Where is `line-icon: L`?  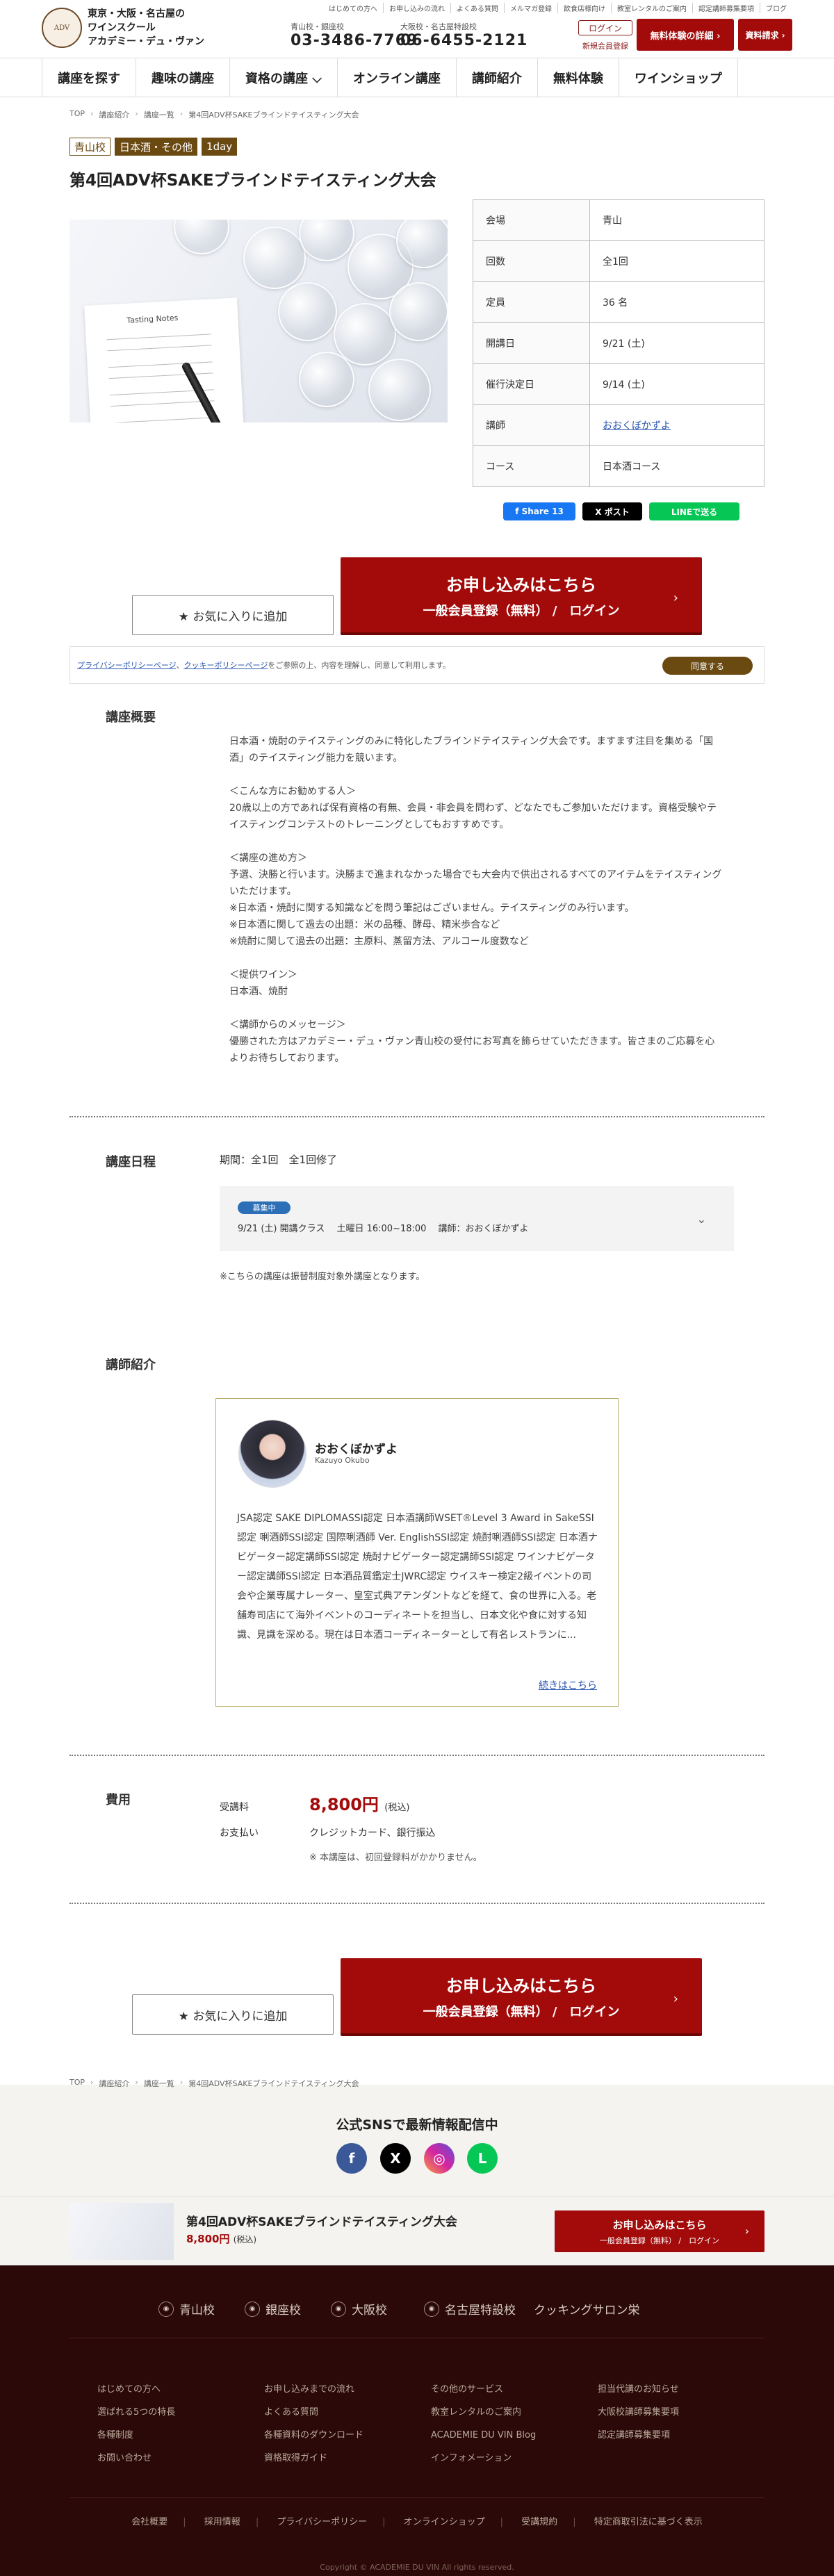
line-icon: L is located at coordinates (482, 2158).